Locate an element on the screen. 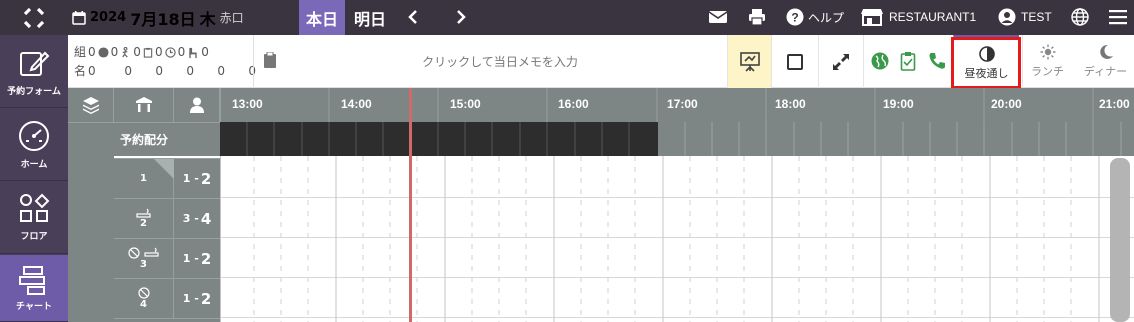  meal-tab-lunch: ランチ is located at coordinates (1047, 61).